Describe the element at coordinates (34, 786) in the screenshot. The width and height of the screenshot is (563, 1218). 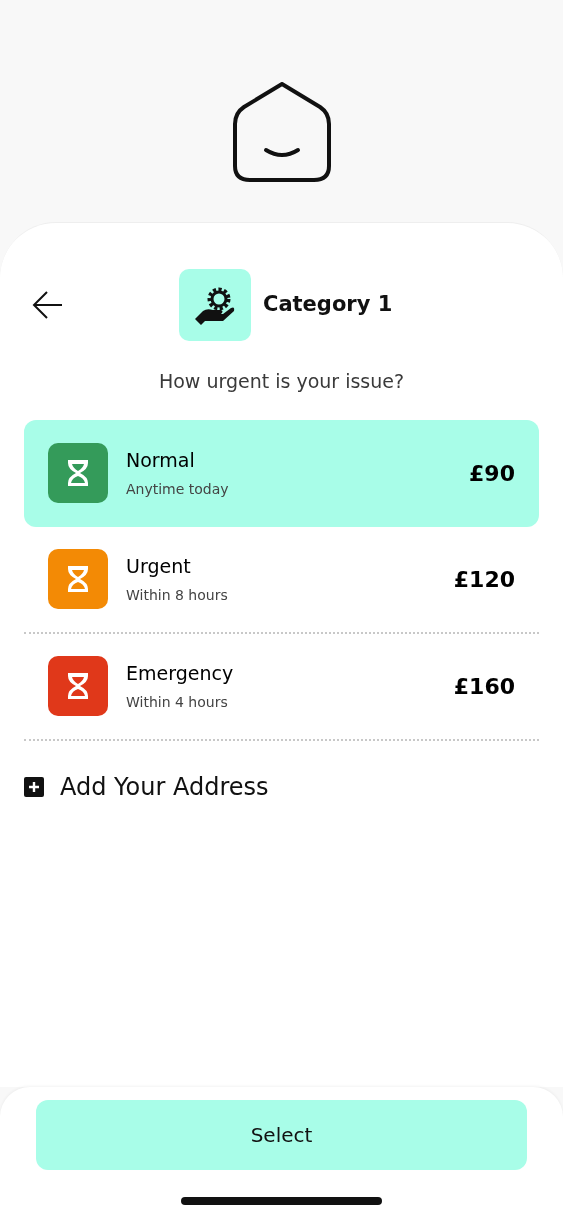
I see `plus-icon` at that location.